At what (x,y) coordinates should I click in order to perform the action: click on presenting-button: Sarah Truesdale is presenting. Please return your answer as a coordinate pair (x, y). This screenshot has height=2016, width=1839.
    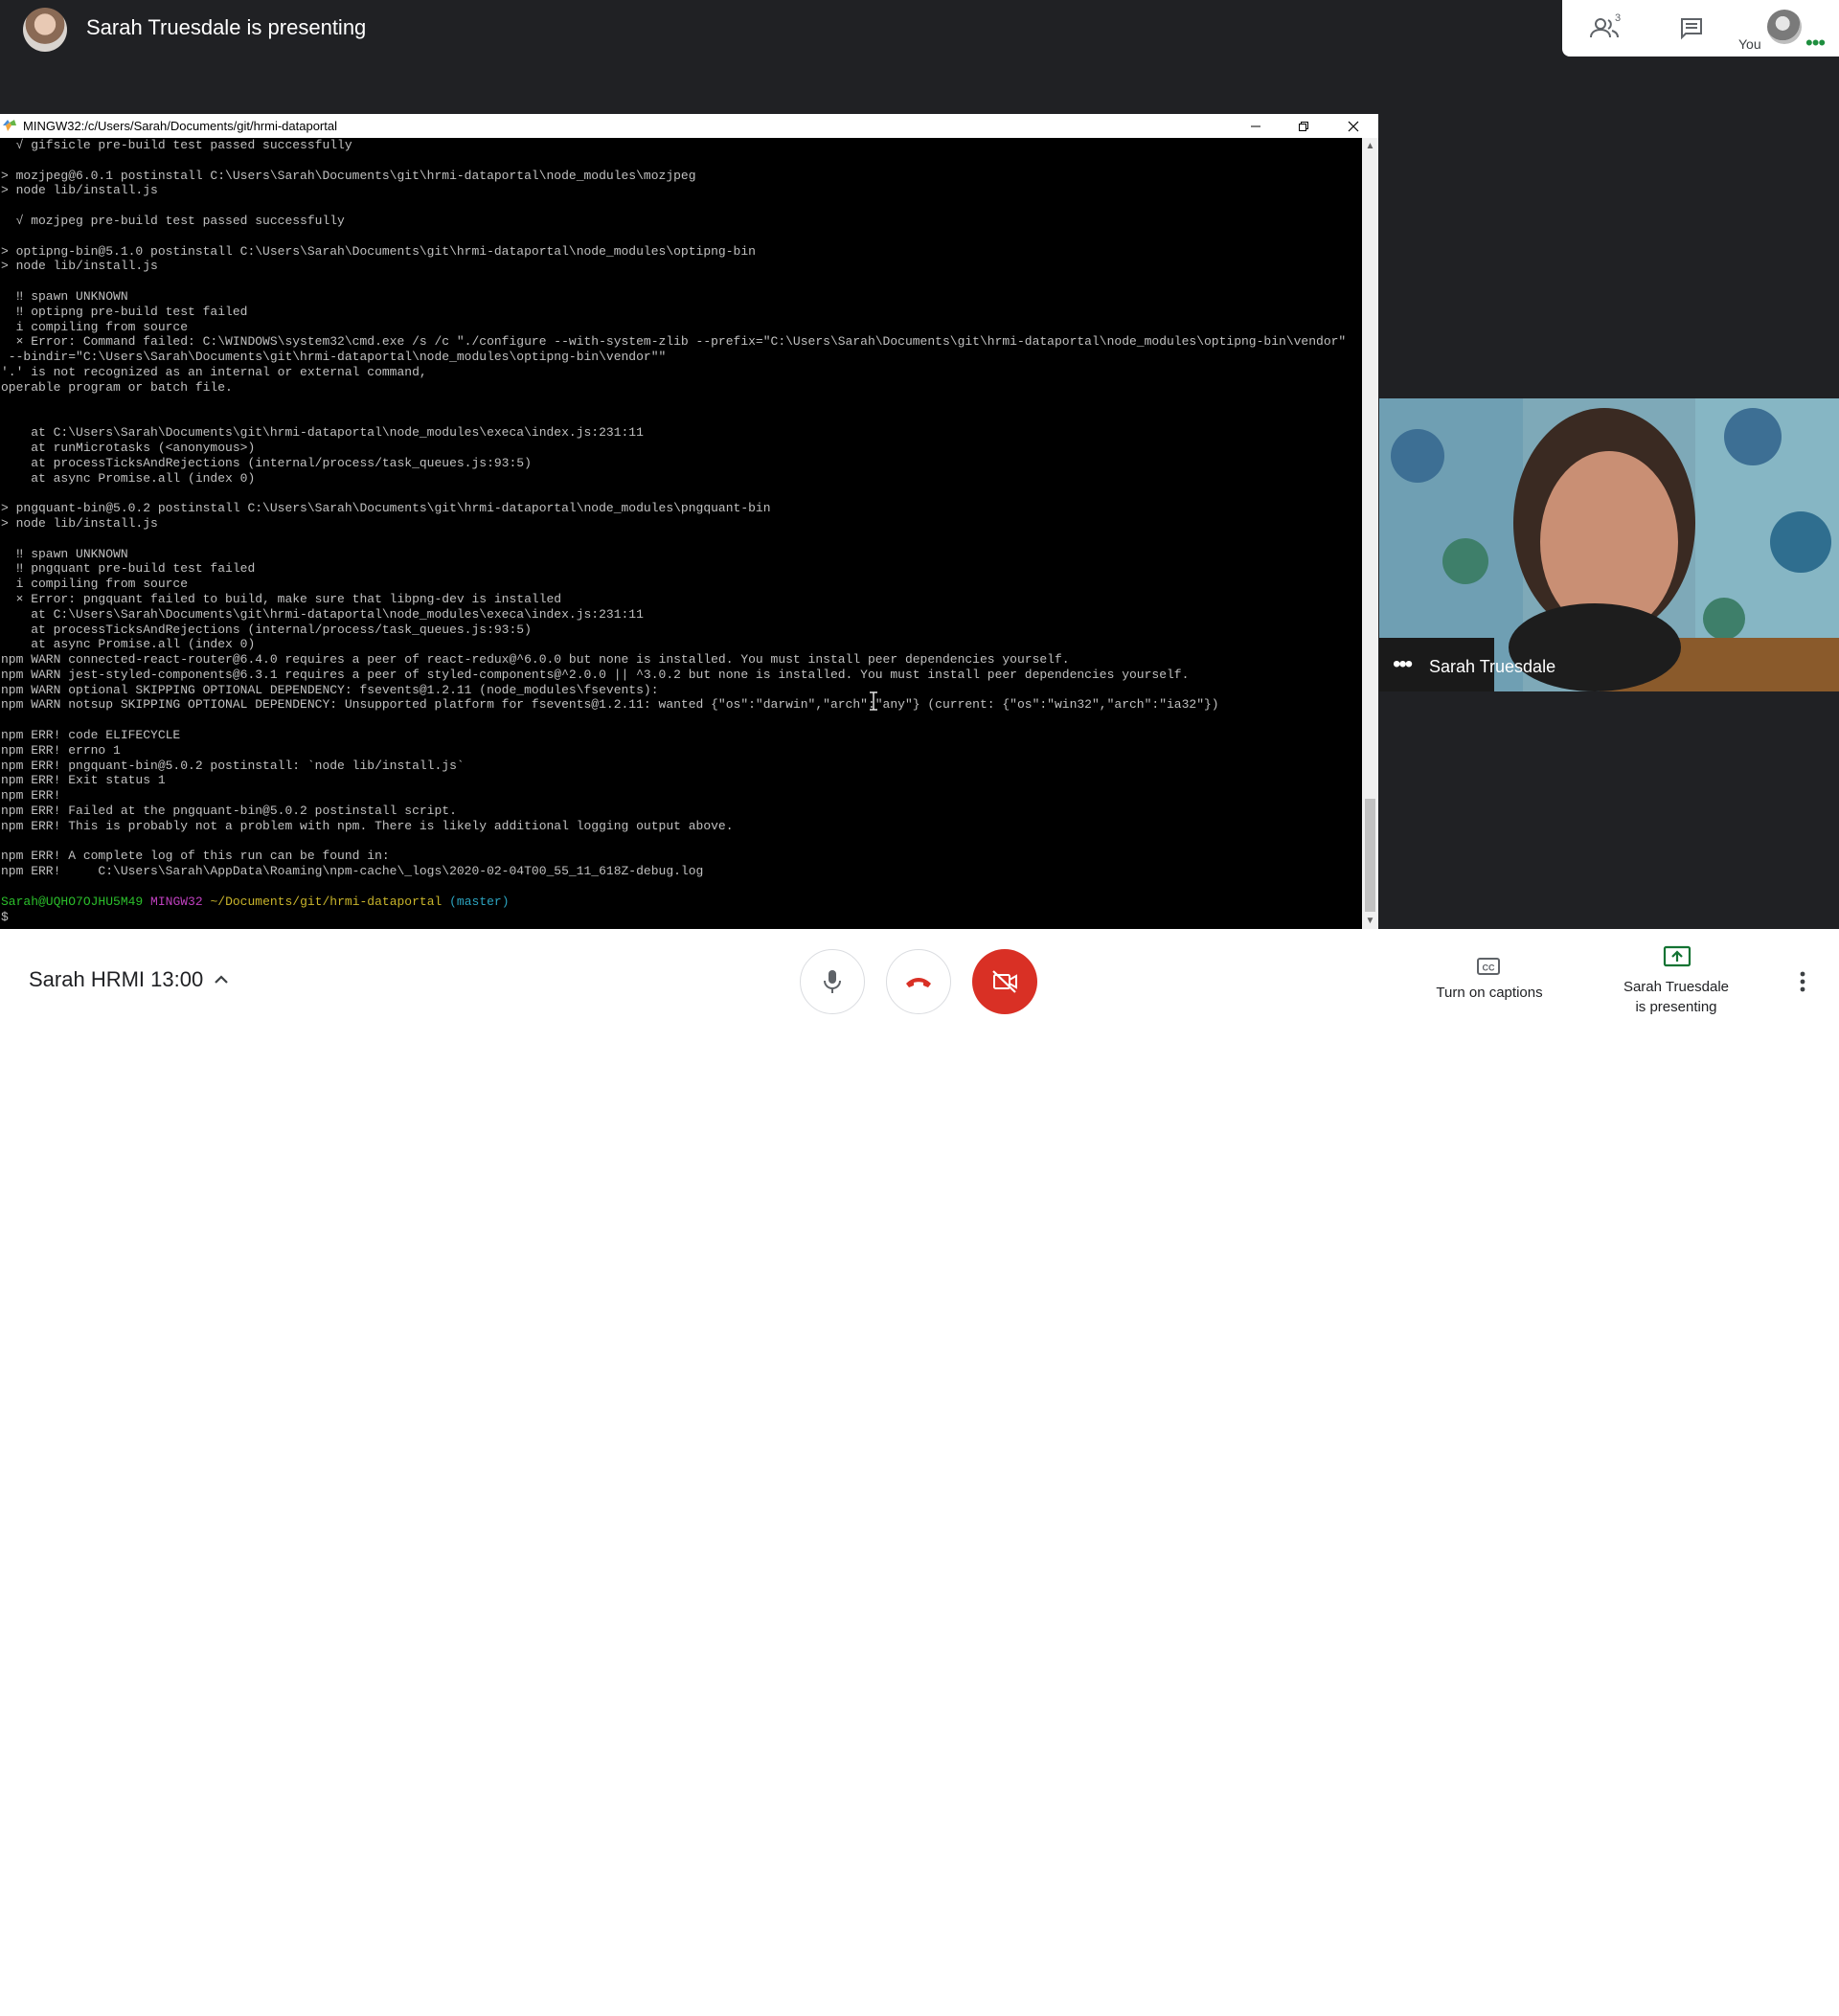
    Looking at the image, I should click on (1676, 984).